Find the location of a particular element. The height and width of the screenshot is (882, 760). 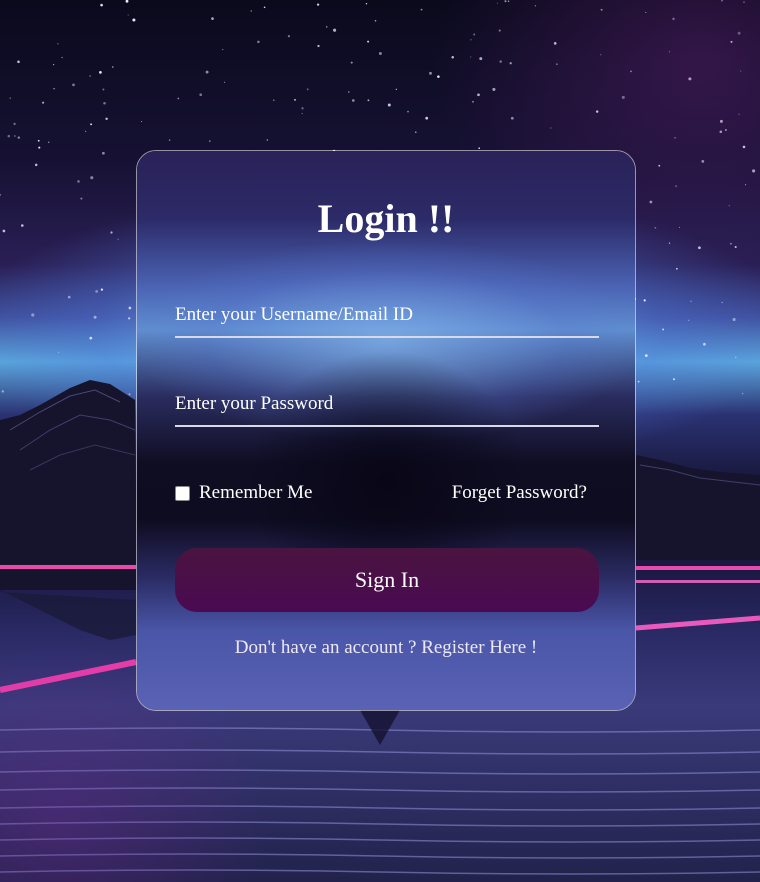

remember-me-label: Remember Me is located at coordinates (256, 492).